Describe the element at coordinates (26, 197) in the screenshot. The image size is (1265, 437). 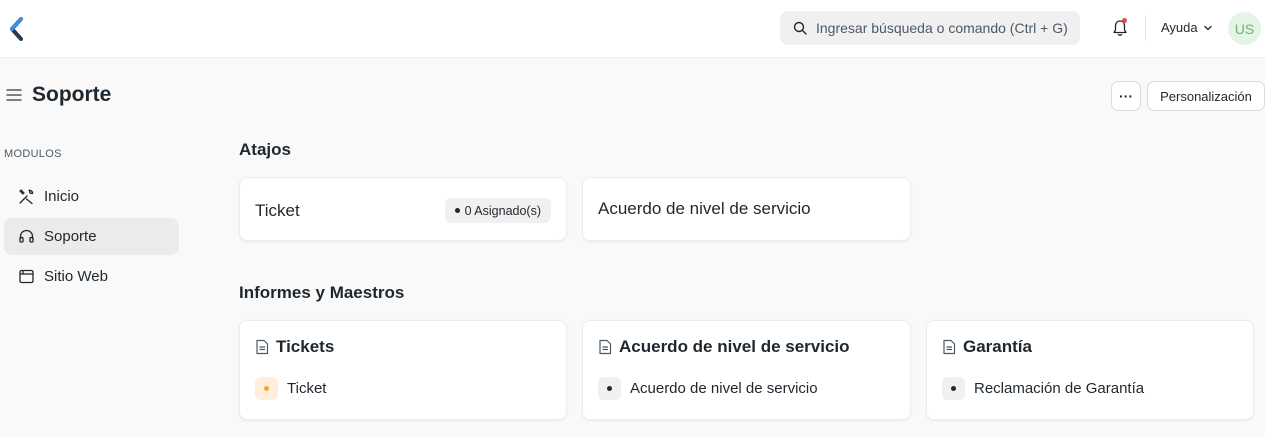
I see `tools-icon` at that location.